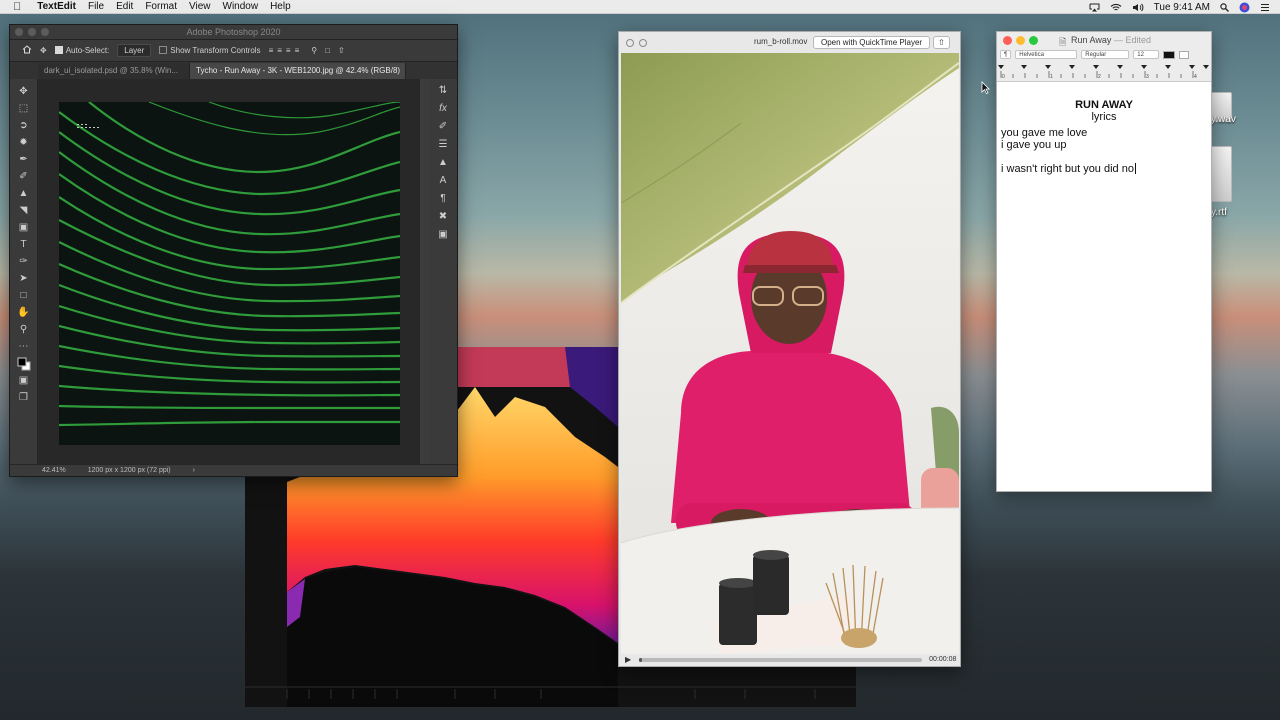 The height and width of the screenshot is (720, 1280). What do you see at coordinates (24, 261) in the screenshot?
I see `pen-icon: ✑` at bounding box center [24, 261].